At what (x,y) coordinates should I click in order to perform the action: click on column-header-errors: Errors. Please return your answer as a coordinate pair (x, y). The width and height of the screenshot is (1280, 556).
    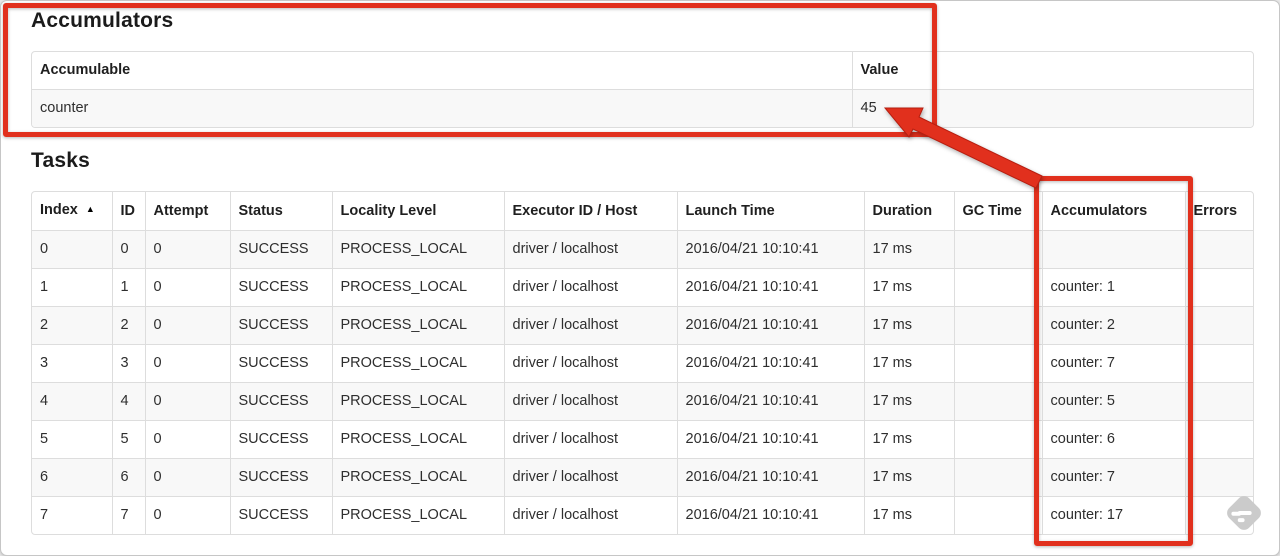
    Looking at the image, I should click on (1219, 211).